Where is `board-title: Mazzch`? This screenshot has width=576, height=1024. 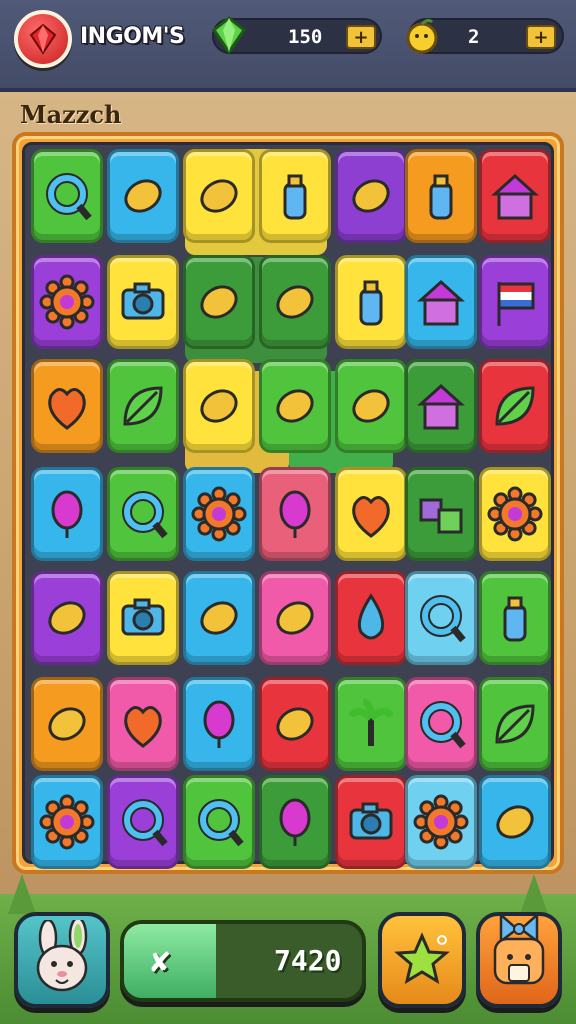 board-title: Mazzch is located at coordinates (71, 114).